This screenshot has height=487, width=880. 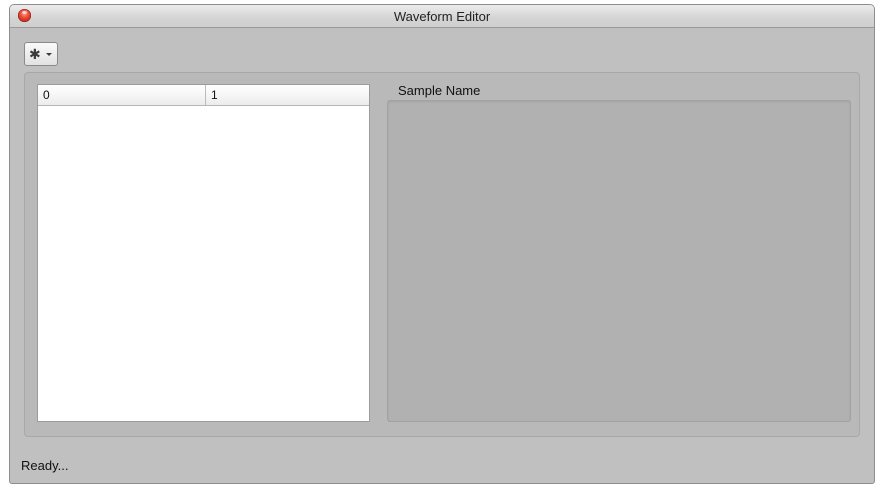 I want to click on sample-name-label: Sample Name, so click(x=439, y=90).